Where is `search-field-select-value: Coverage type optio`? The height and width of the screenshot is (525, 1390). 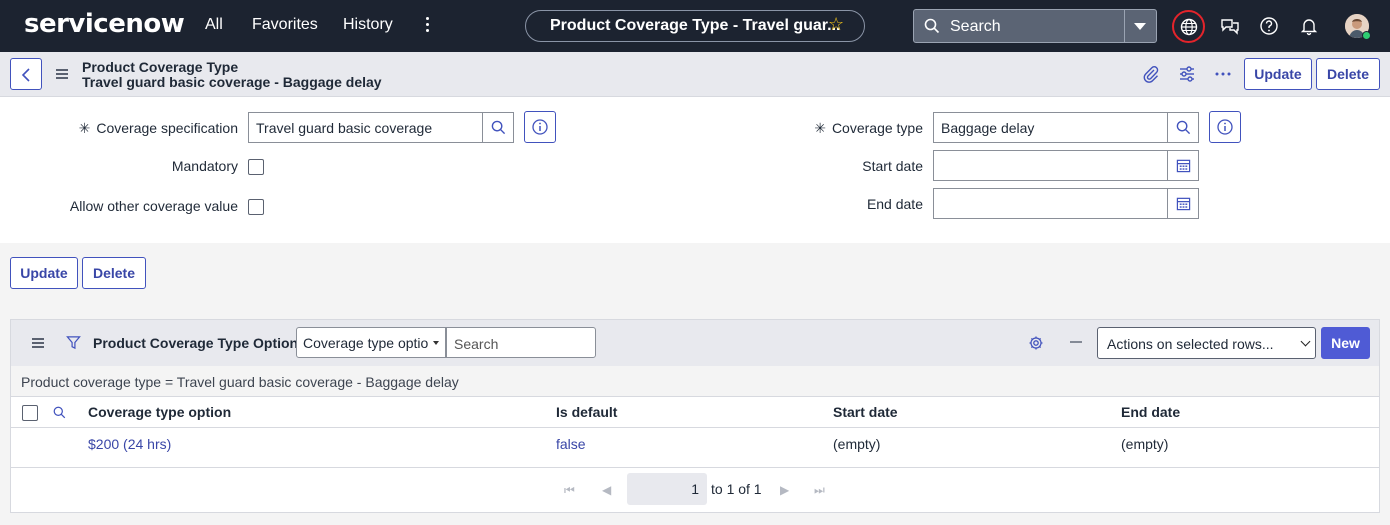 search-field-select-value: Coverage type optio is located at coordinates (366, 343).